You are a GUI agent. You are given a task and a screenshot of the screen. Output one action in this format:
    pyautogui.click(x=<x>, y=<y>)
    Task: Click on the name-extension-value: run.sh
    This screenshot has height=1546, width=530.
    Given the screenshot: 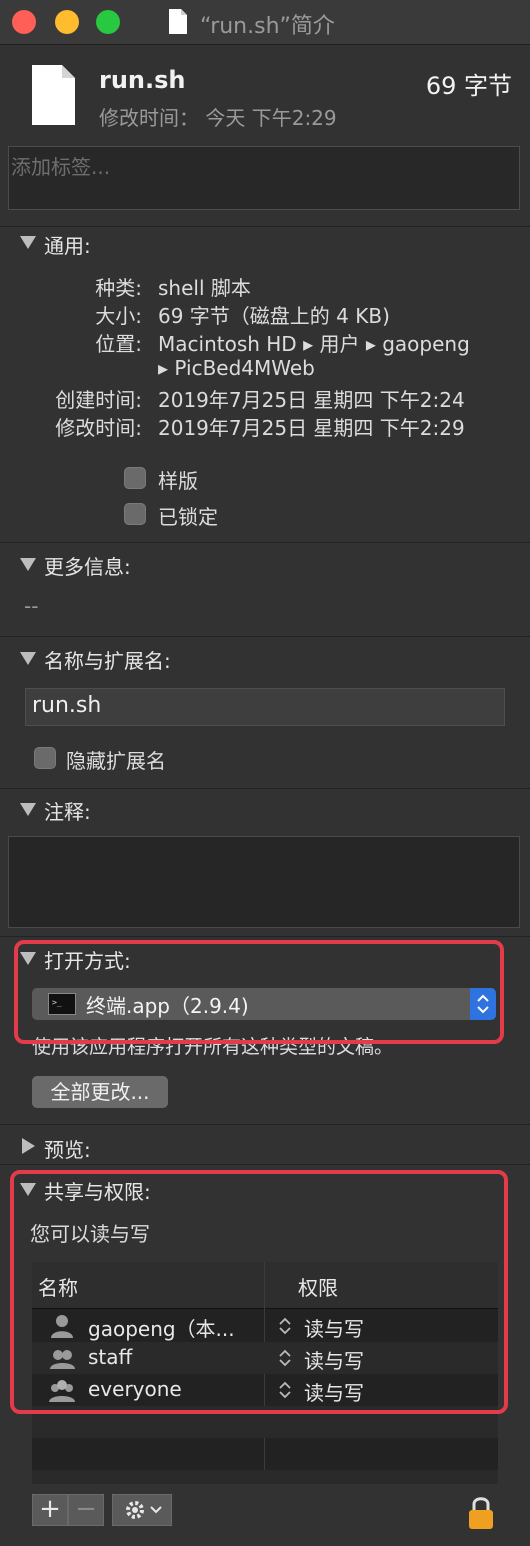 What is the action you would take?
    pyautogui.click(x=67, y=705)
    